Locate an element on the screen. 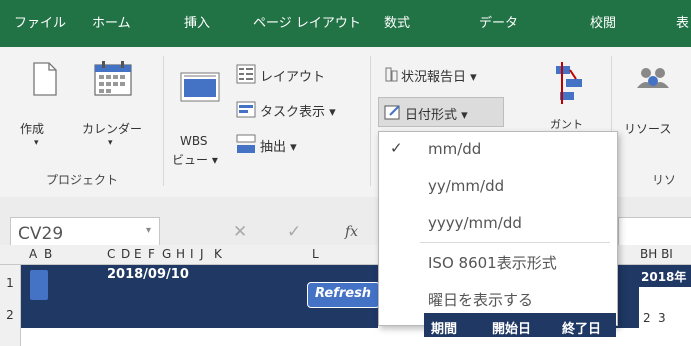  menu-item-yyyy-mm-dd: yyyy/mm/dd is located at coordinates (475, 223).